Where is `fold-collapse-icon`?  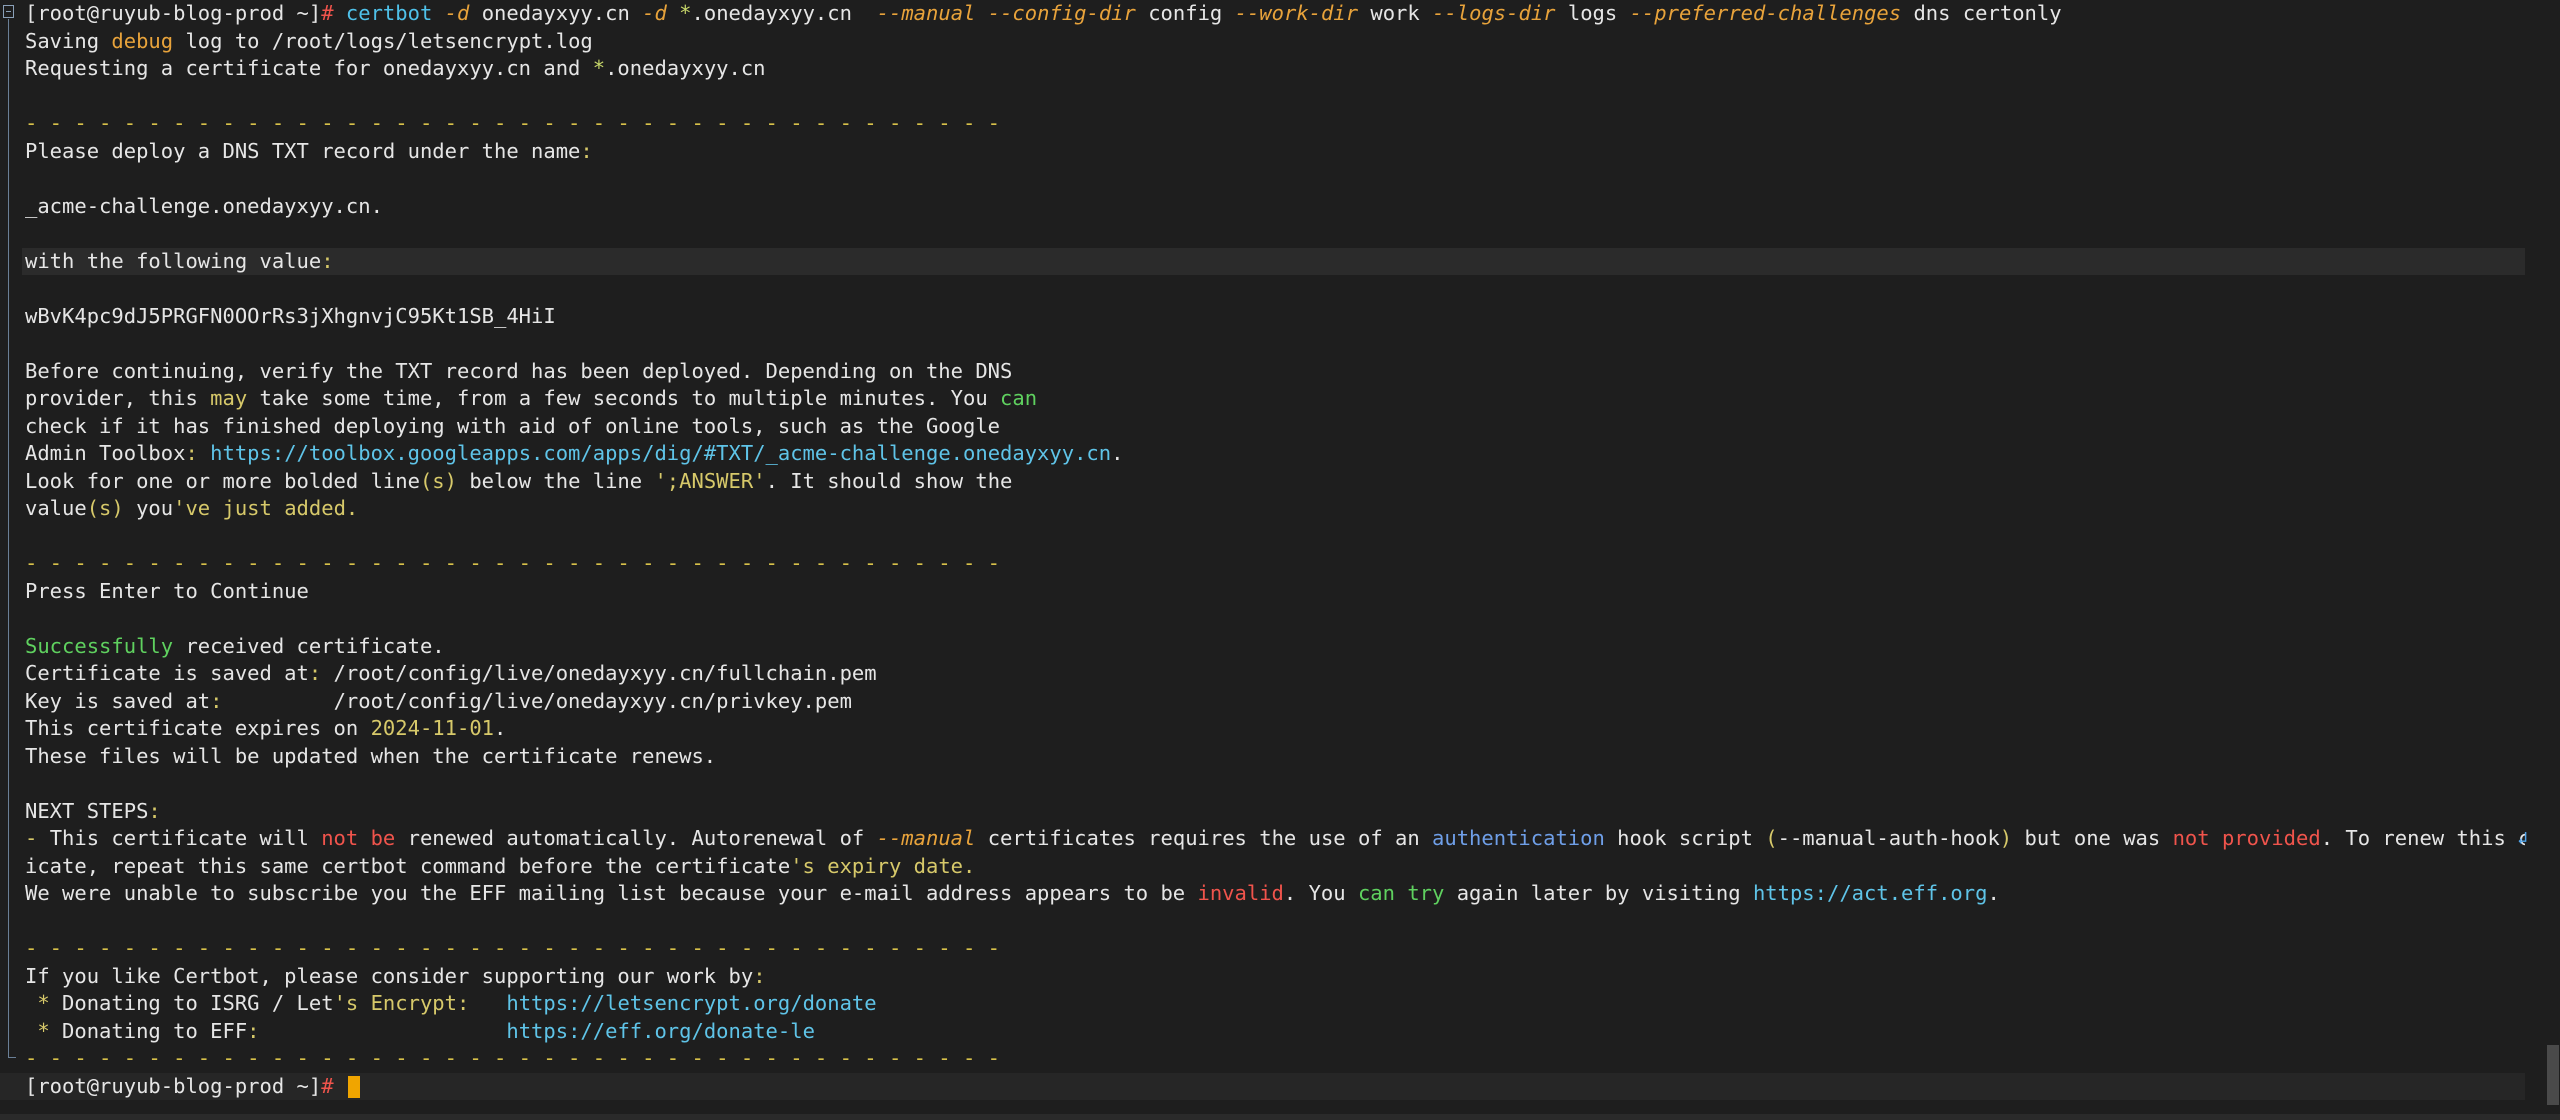 fold-collapse-icon is located at coordinates (8, 11).